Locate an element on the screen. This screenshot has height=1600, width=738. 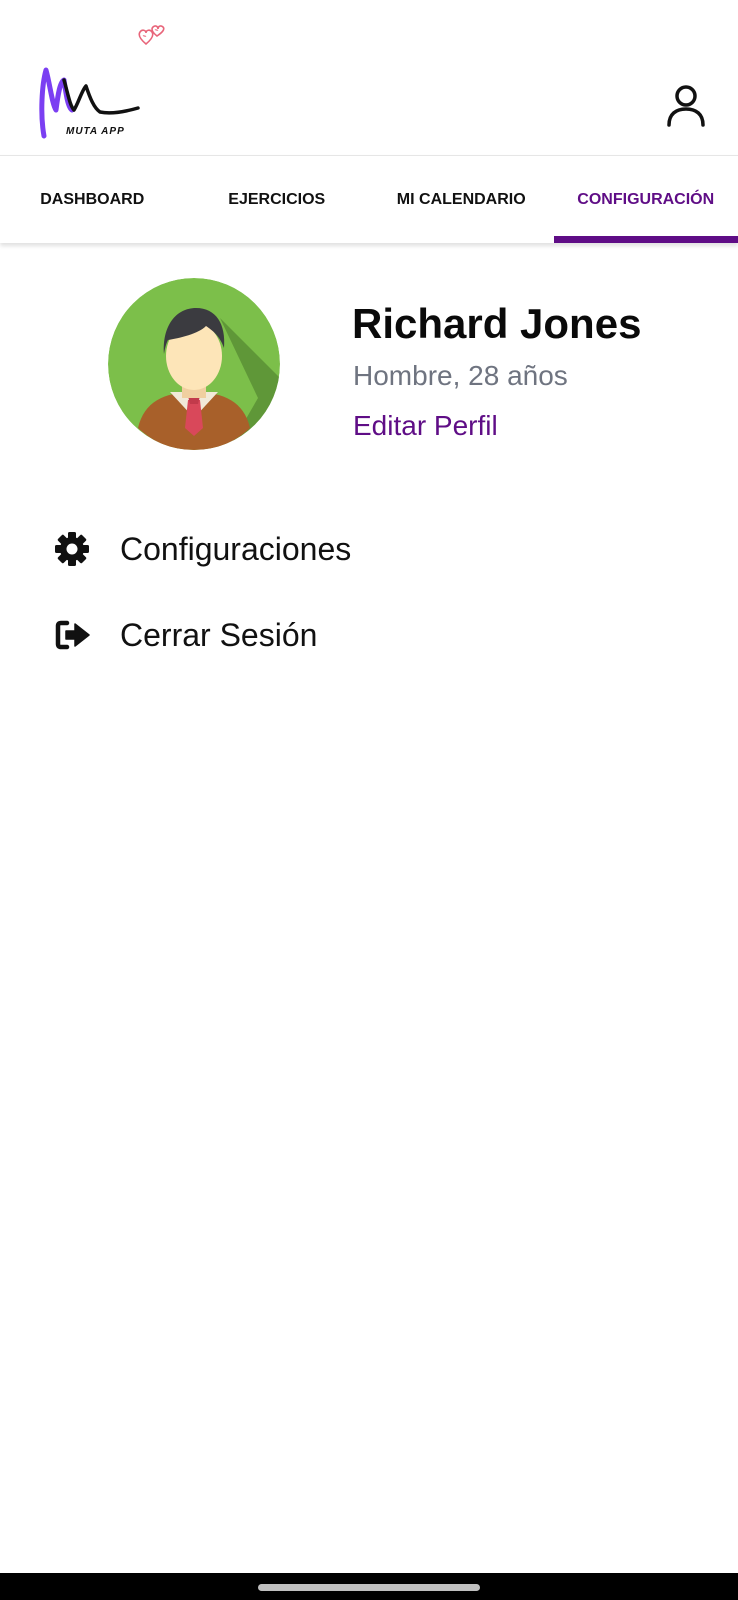
tab-label: EJERCICIOS is located at coordinates (277, 199).